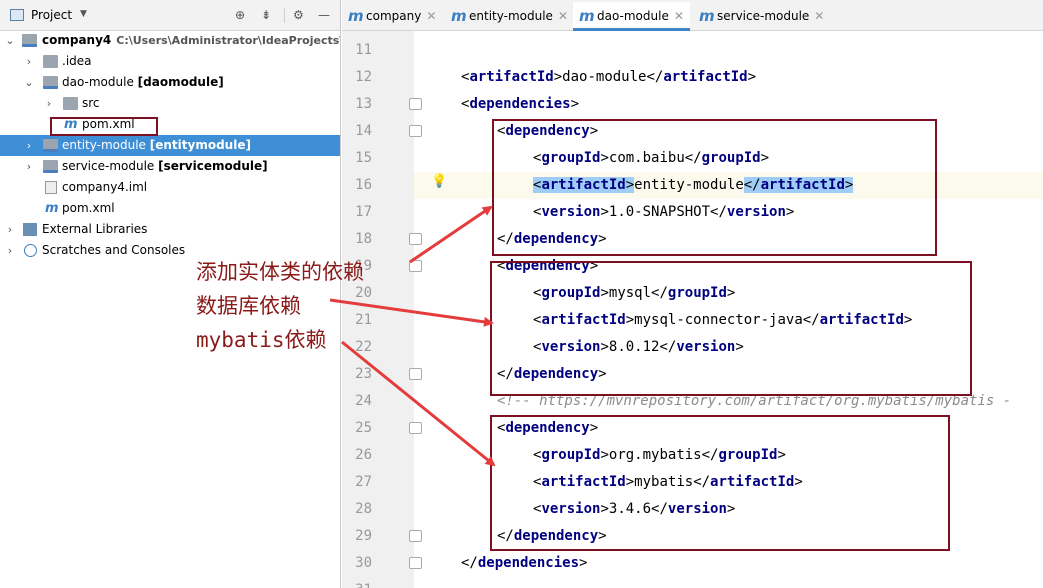  Describe the element at coordinates (609, 77) in the screenshot. I see `code-line-12: <artifactId>dao-module</artifactId>` at that location.